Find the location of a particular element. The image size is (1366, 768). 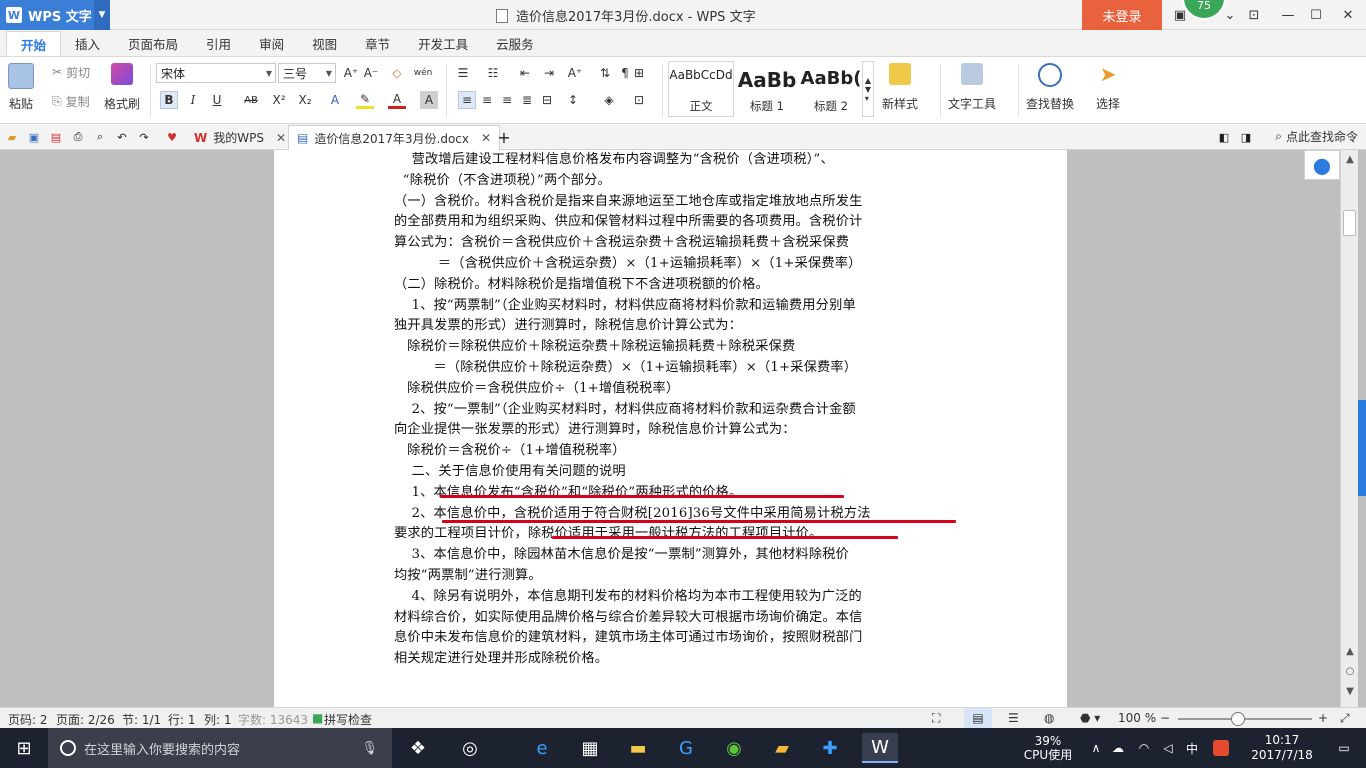

new-style-button: 新样式 is located at coordinates (900, 87).